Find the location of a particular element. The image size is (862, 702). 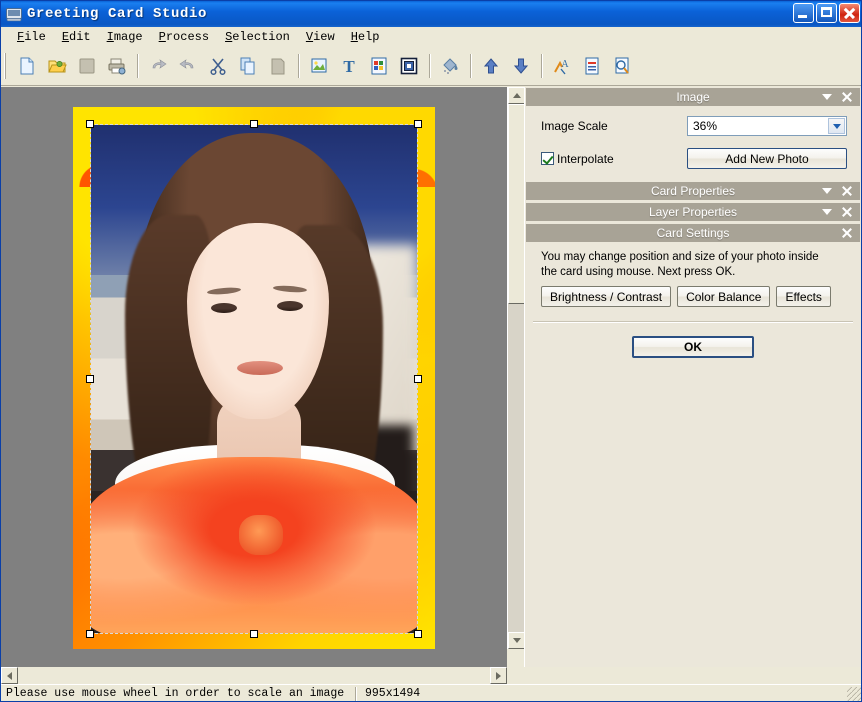

toolbar: T A is located at coordinates (431, 66).